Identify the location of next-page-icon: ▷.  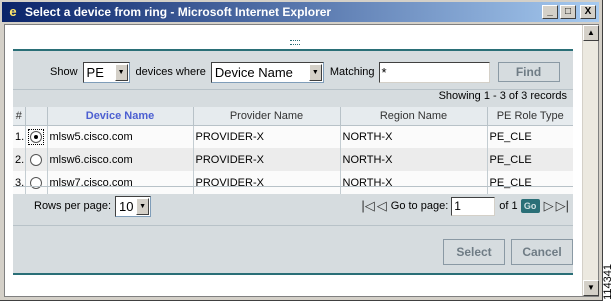
(549, 206).